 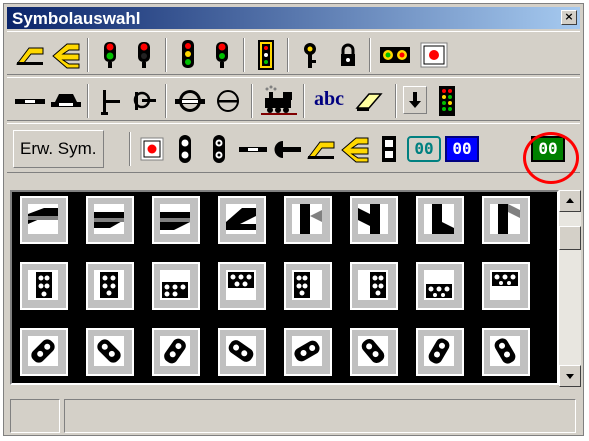 What do you see at coordinates (242, 220) in the screenshot?
I see `symbol-tile-switch-left-up` at bounding box center [242, 220].